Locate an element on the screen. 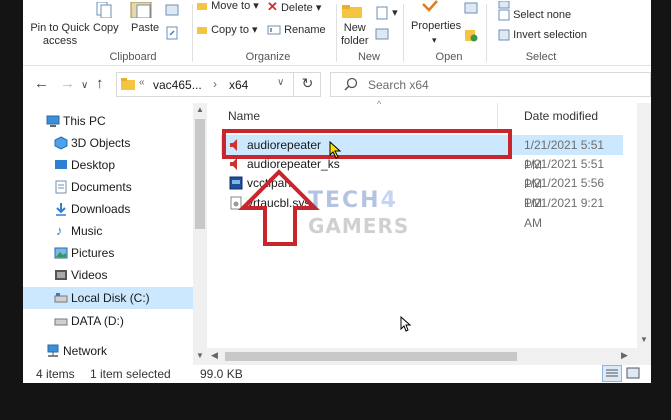 This screenshot has height=420, width=671. address-history-chevron-icon: ∨ is located at coordinates (280, 82).